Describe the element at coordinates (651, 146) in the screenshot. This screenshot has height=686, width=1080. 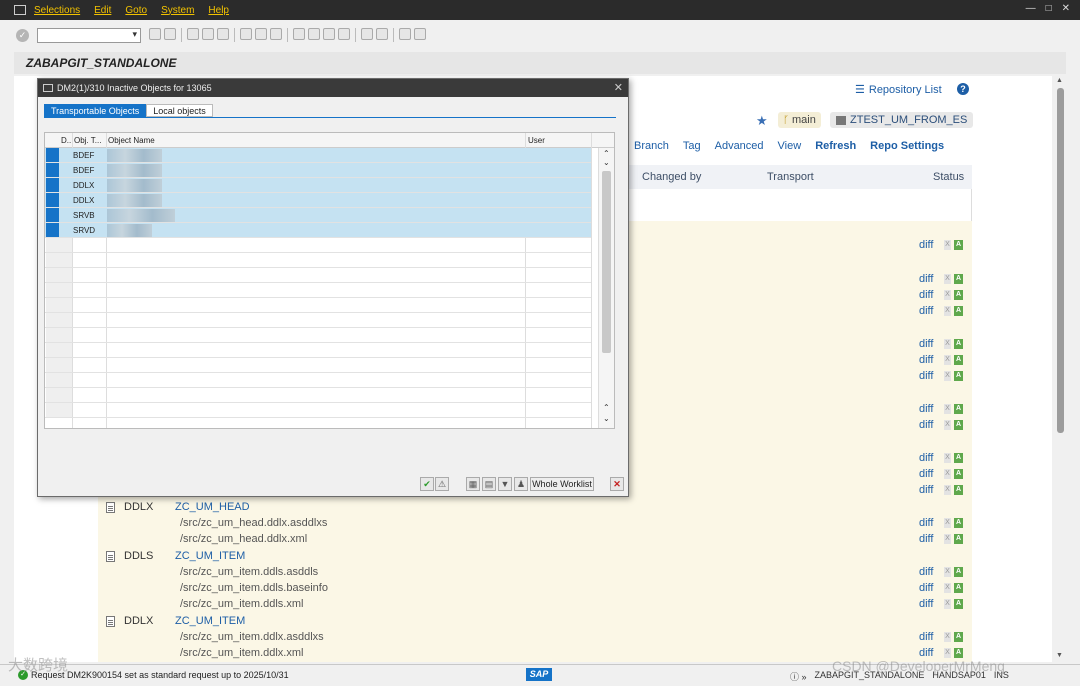
I see `menu-branch: Branch` at that location.